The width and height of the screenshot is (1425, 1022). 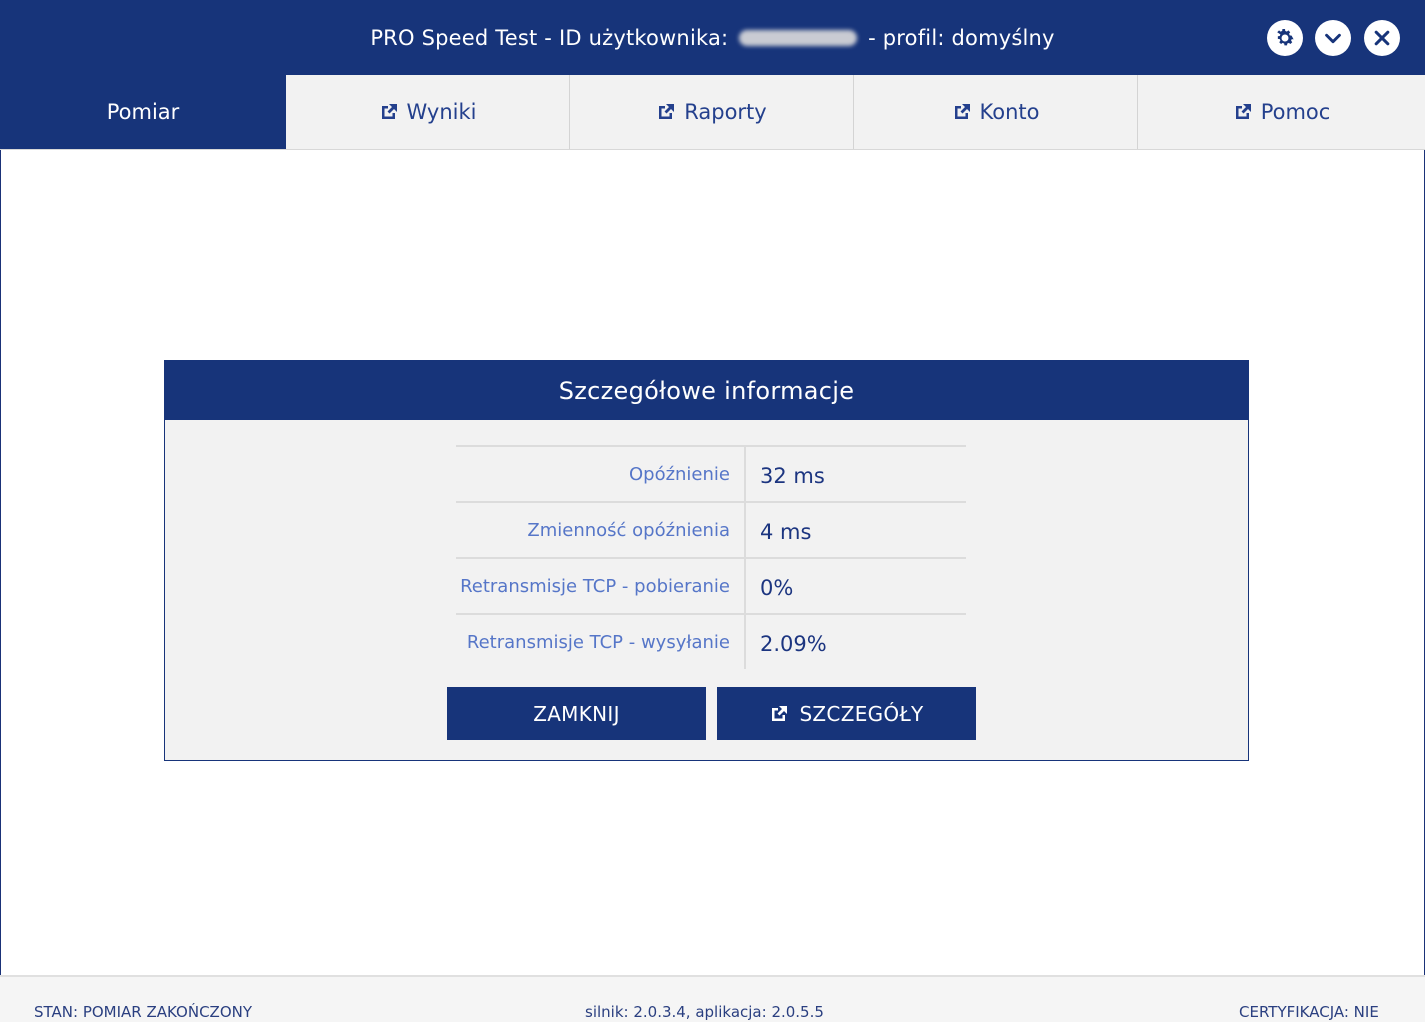 I want to click on row-value: 0%, so click(x=777, y=588).